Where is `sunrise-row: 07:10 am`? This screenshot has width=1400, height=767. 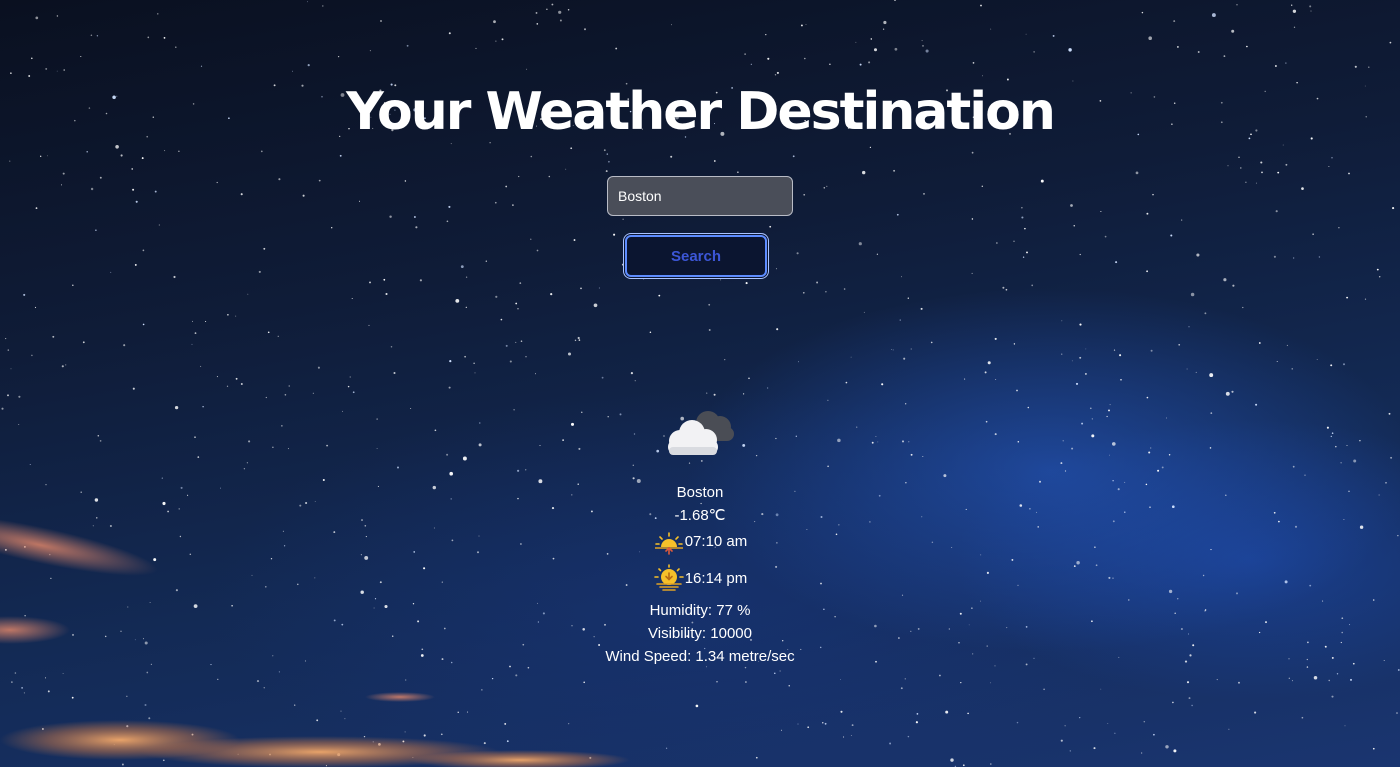
sunrise-row: 07:10 am is located at coordinates (700, 544).